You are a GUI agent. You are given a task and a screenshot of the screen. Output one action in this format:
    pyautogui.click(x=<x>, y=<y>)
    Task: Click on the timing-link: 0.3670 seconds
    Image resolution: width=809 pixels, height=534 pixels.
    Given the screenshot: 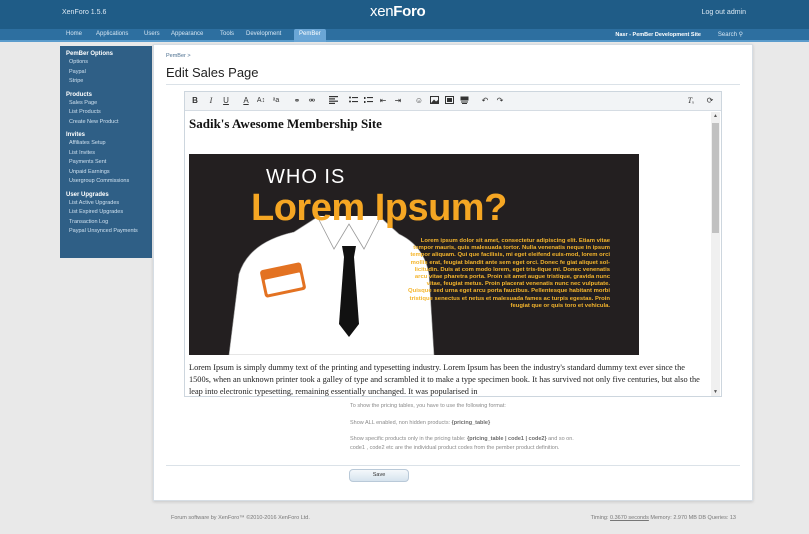 What is the action you would take?
    pyautogui.click(x=629, y=518)
    